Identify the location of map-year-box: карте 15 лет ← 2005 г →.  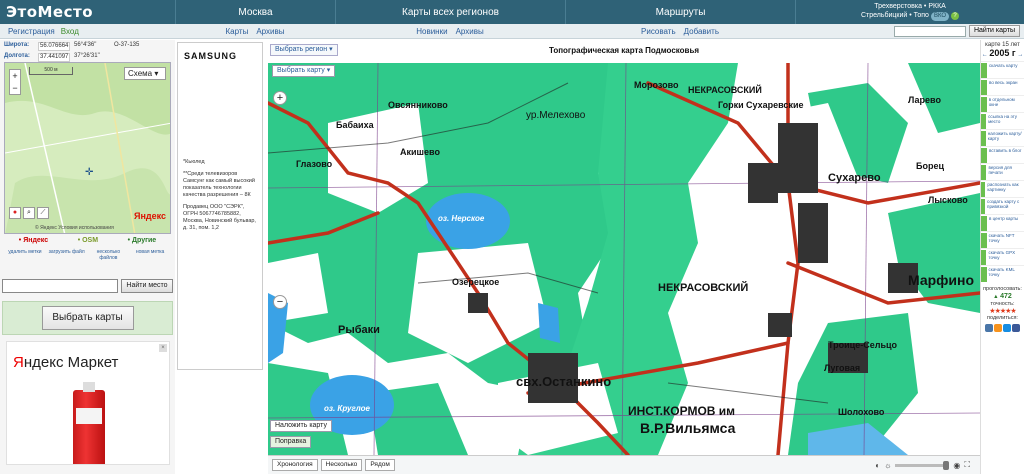
(1002, 49).